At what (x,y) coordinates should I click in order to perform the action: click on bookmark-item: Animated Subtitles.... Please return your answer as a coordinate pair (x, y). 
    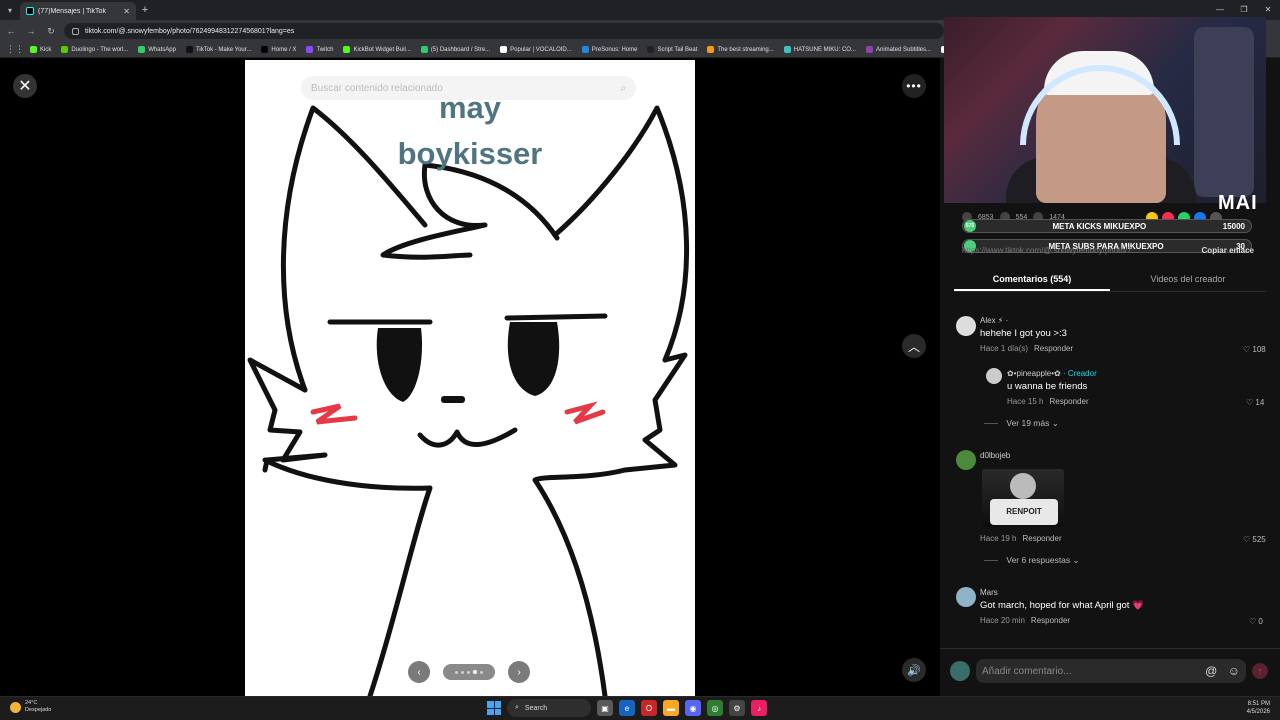
    Looking at the image, I should click on (898, 49).